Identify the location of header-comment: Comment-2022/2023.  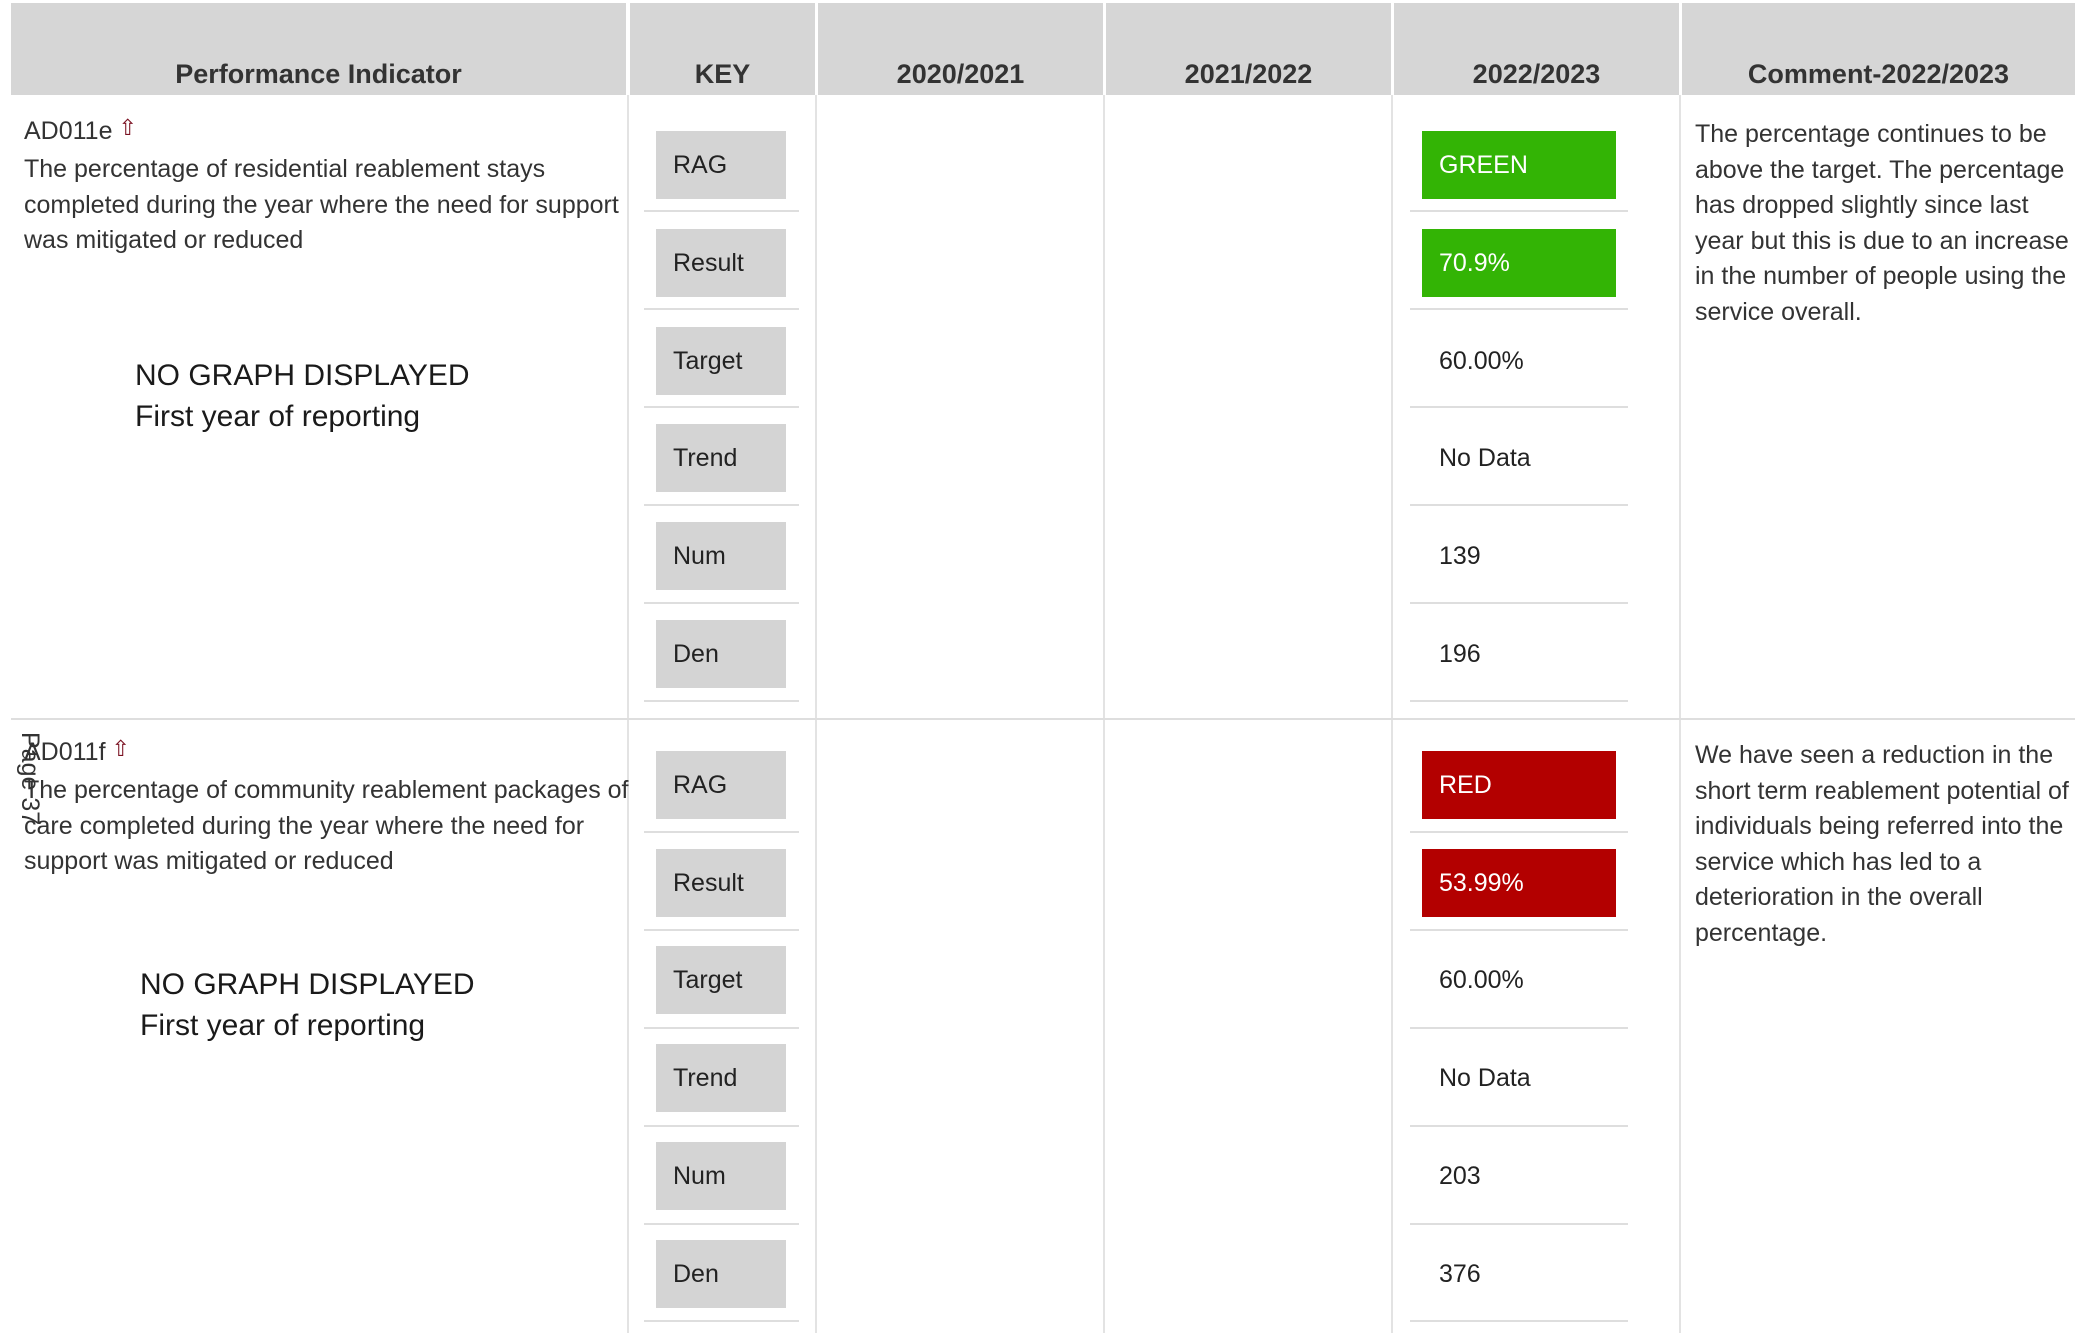
(1878, 49).